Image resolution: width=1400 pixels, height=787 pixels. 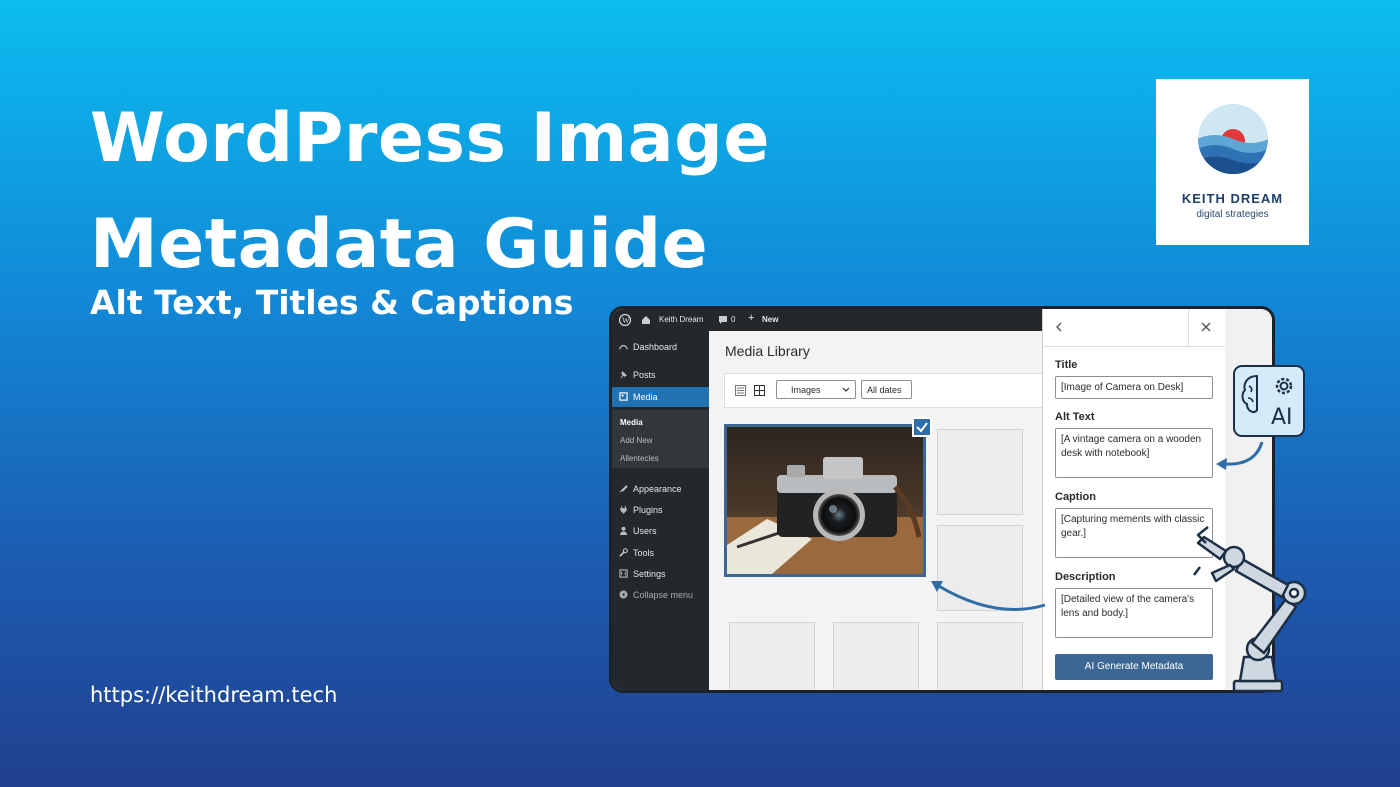 I want to click on sidebar-item-plugins: Plugins, so click(x=660, y=510).